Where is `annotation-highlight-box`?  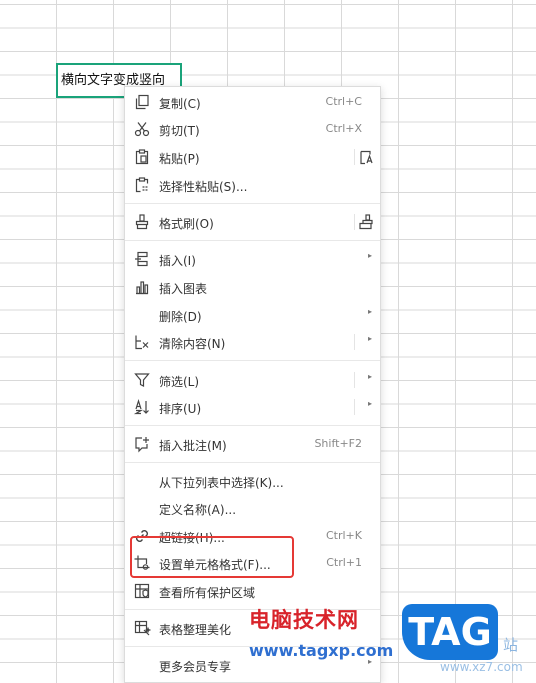
annotation-highlight-box is located at coordinates (212, 557).